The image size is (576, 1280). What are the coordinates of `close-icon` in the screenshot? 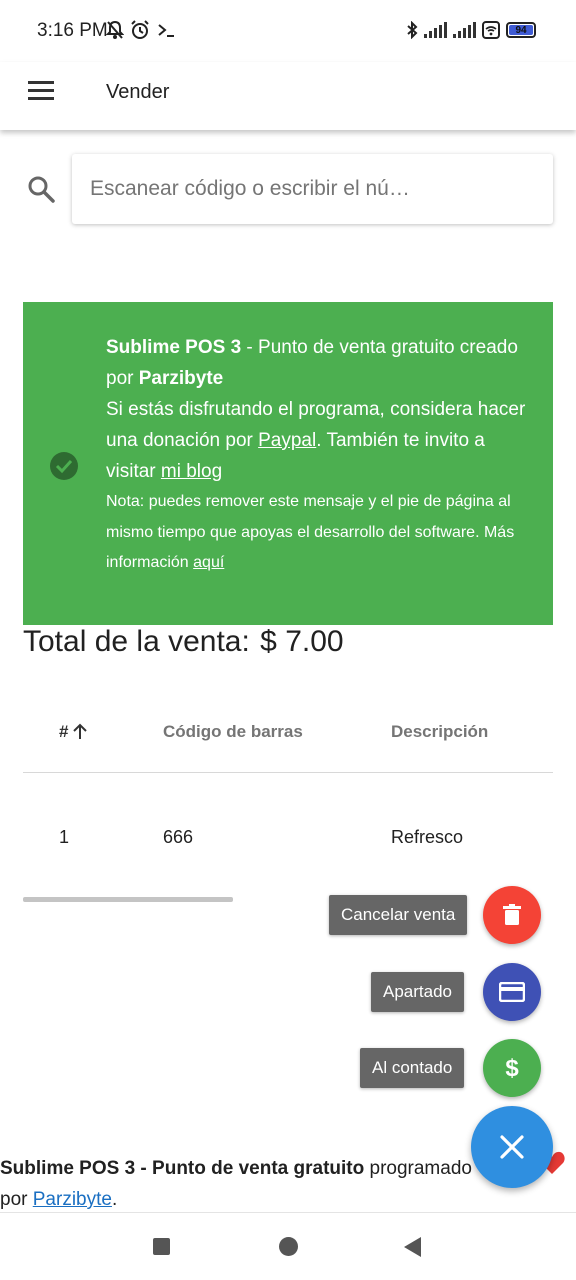 It's located at (512, 1147).